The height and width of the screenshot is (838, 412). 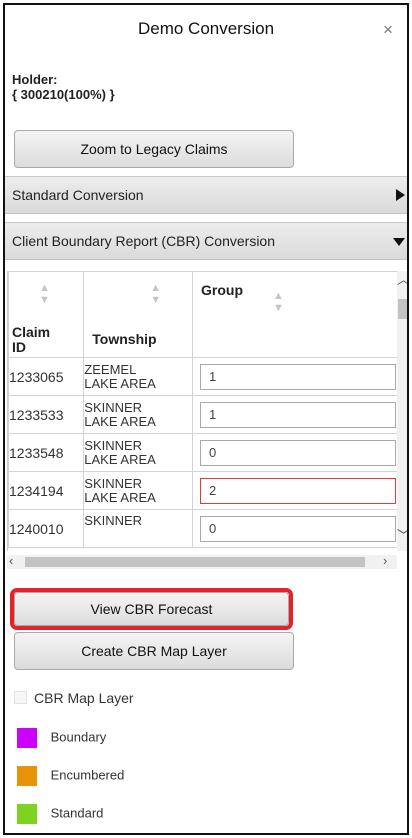 I want to click on township-cell: SKINNER, so click(x=138, y=528).